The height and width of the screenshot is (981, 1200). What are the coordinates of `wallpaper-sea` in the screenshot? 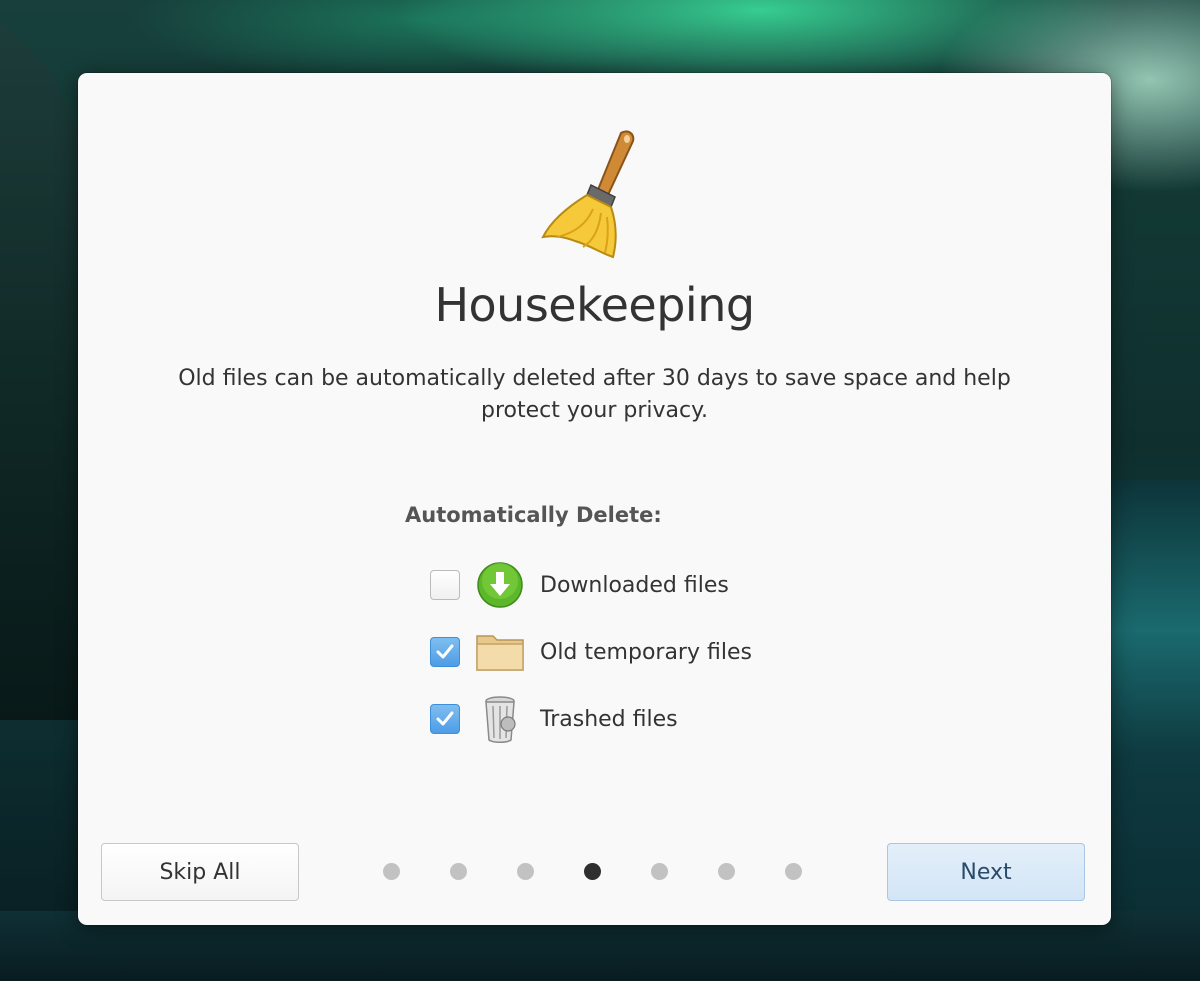 It's located at (1150, 730).